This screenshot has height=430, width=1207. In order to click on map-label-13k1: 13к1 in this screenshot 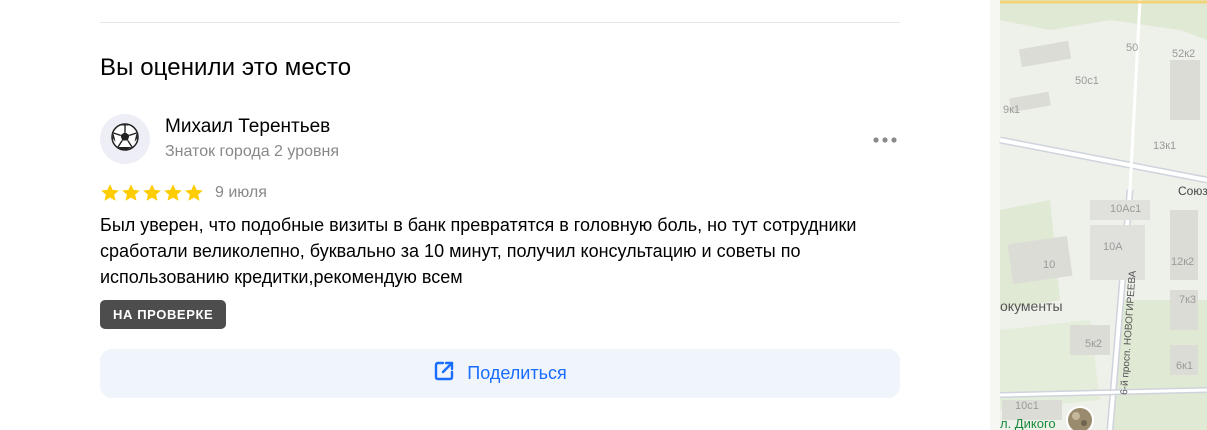, I will do `click(1164, 146)`.